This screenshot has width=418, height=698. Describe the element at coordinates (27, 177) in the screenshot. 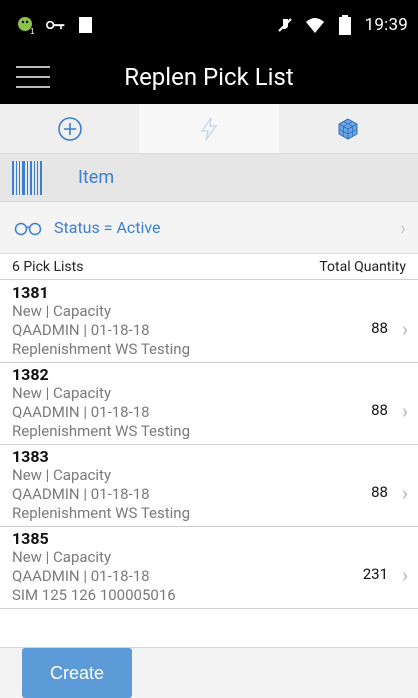

I see `barcode-icon` at that location.